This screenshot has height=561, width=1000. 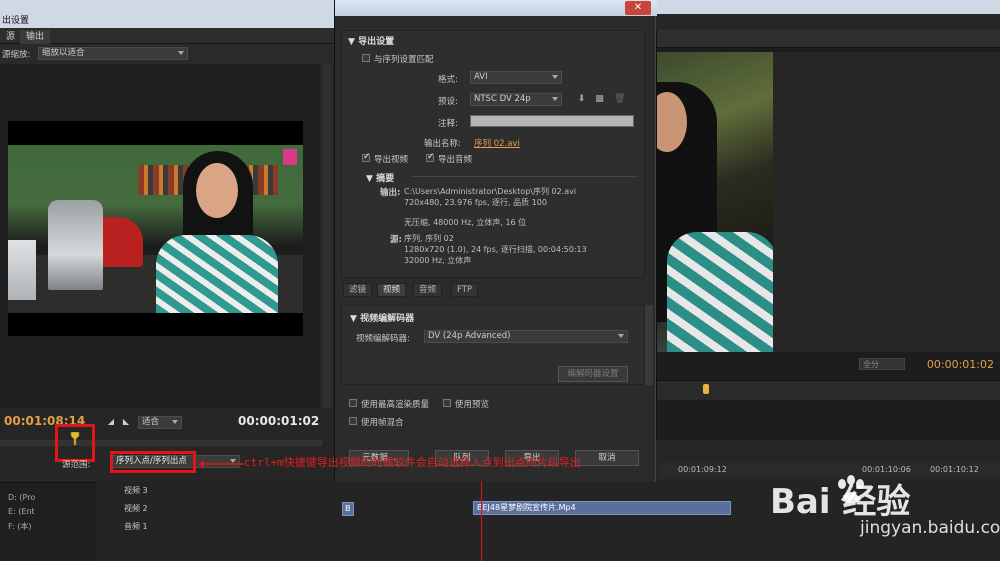 What do you see at coordinates (348, 509) in the screenshot?
I see `clip-b: B` at bounding box center [348, 509].